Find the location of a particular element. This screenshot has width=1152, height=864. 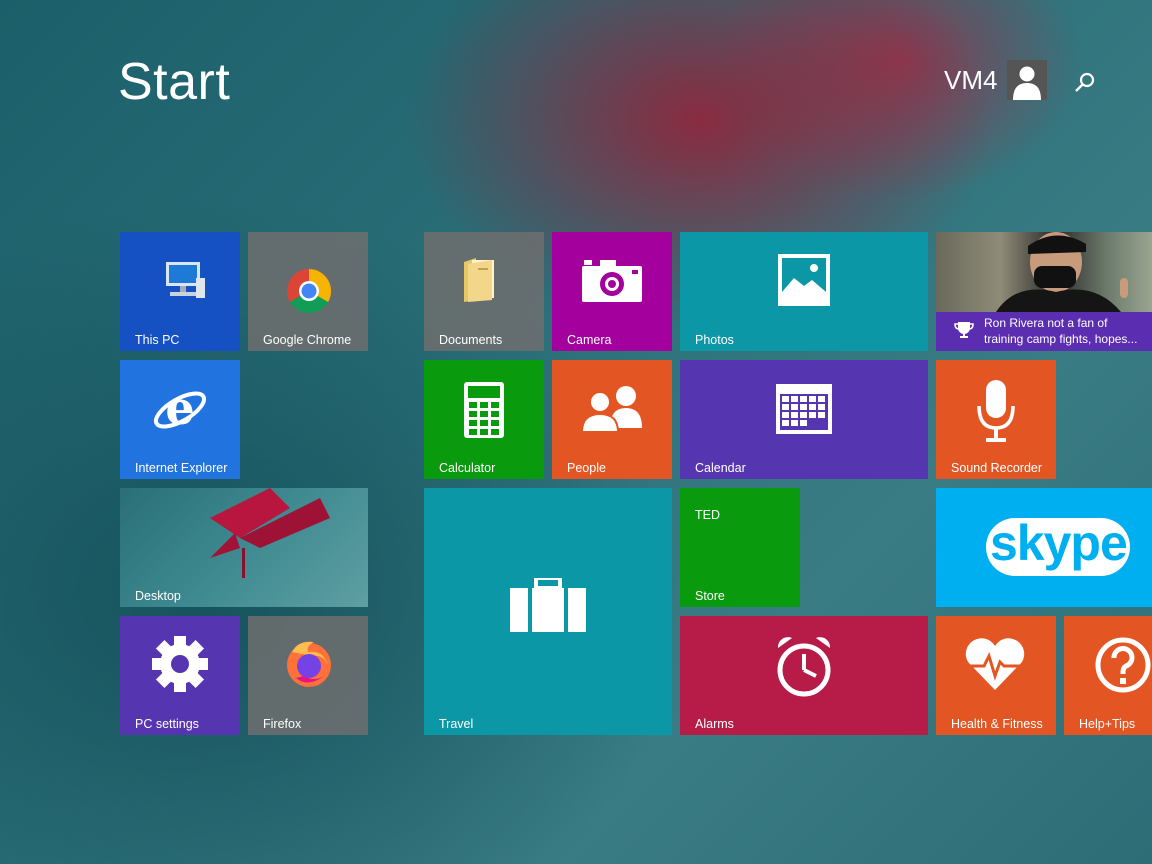

tile-camera: Camera is located at coordinates (612, 291).